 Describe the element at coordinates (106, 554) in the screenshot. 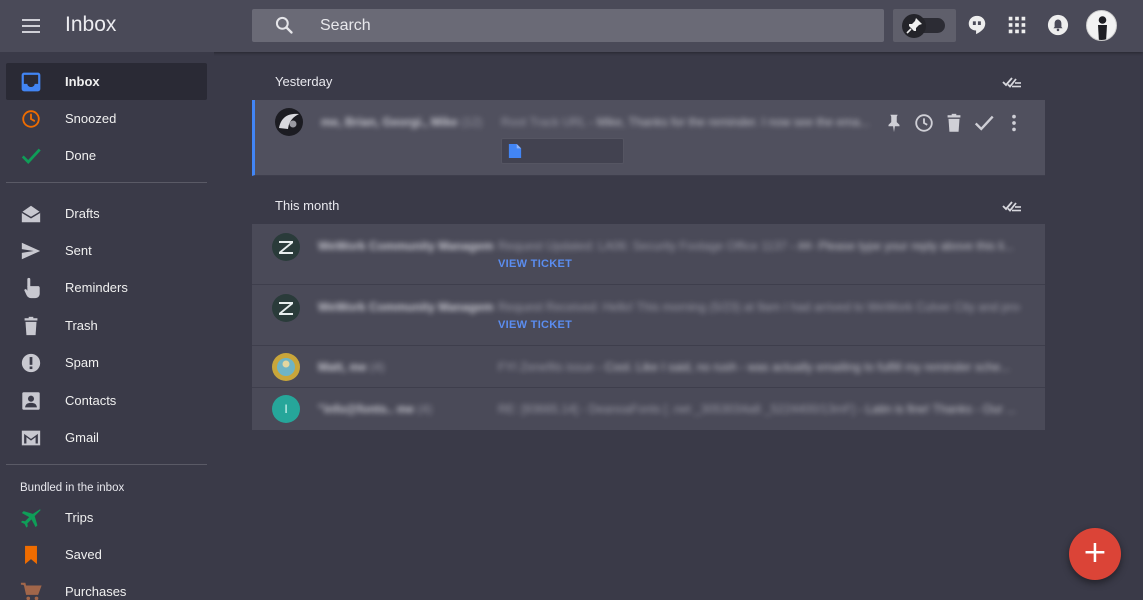

I see `sidebar-item-saved: Saved` at that location.